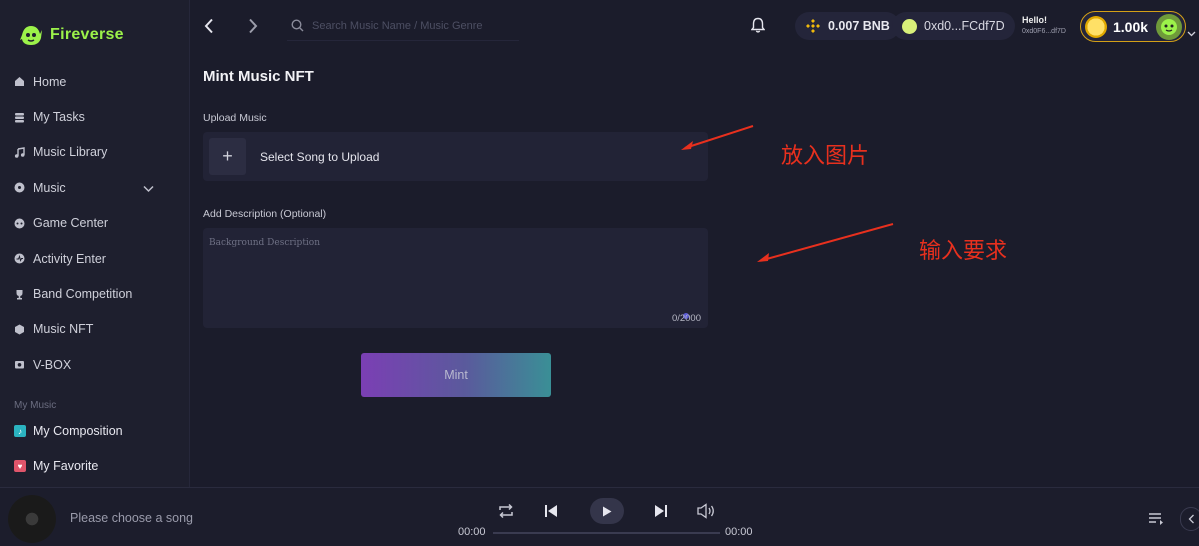 The width and height of the screenshot is (1199, 546). I want to click on home-icon, so click(19, 81).